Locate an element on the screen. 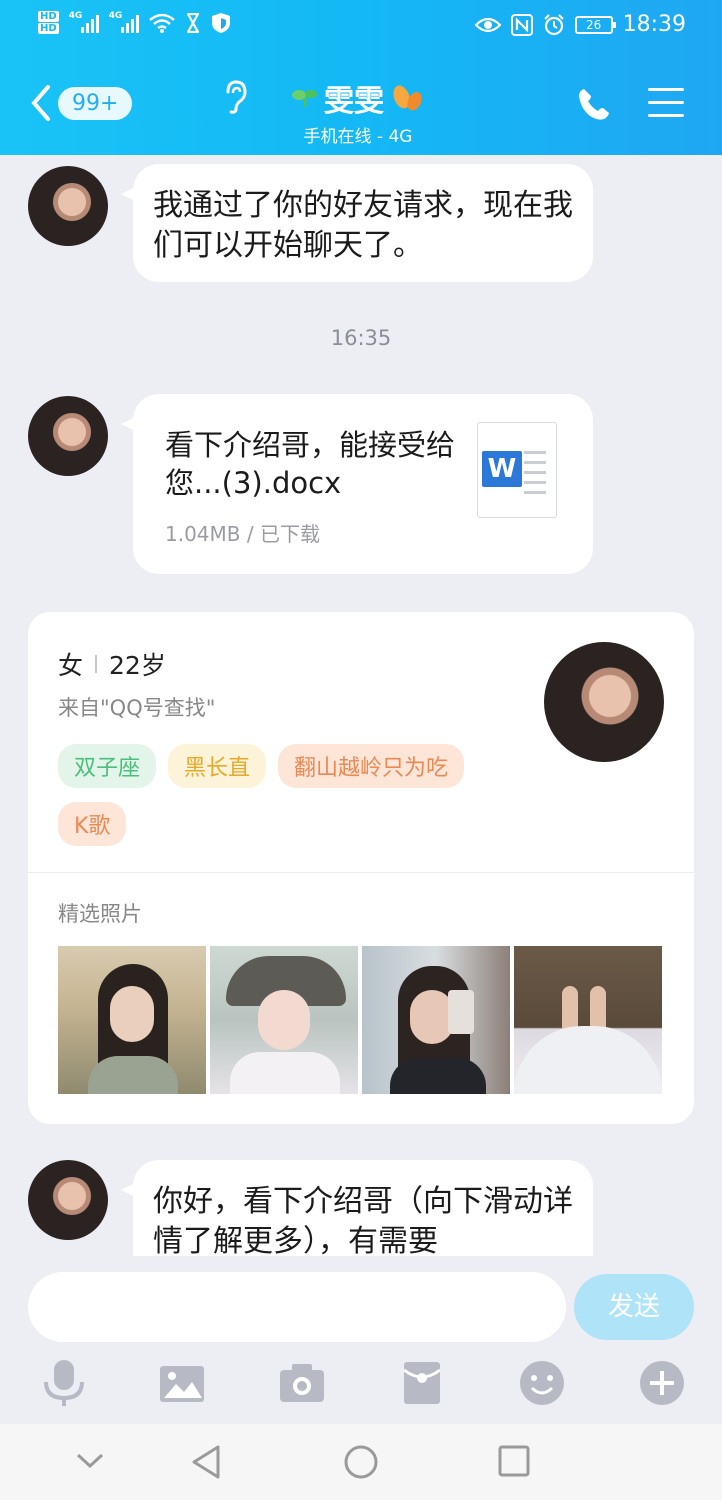 This screenshot has height=1500, width=722. leaves-icon is located at coordinates (407, 98).